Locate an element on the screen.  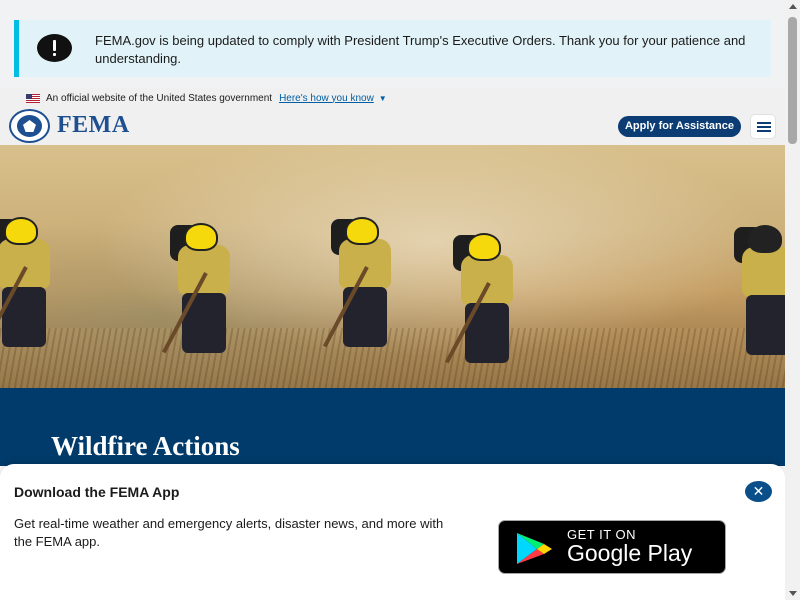
dhs-seal-icon is located at coordinates (29, 126).